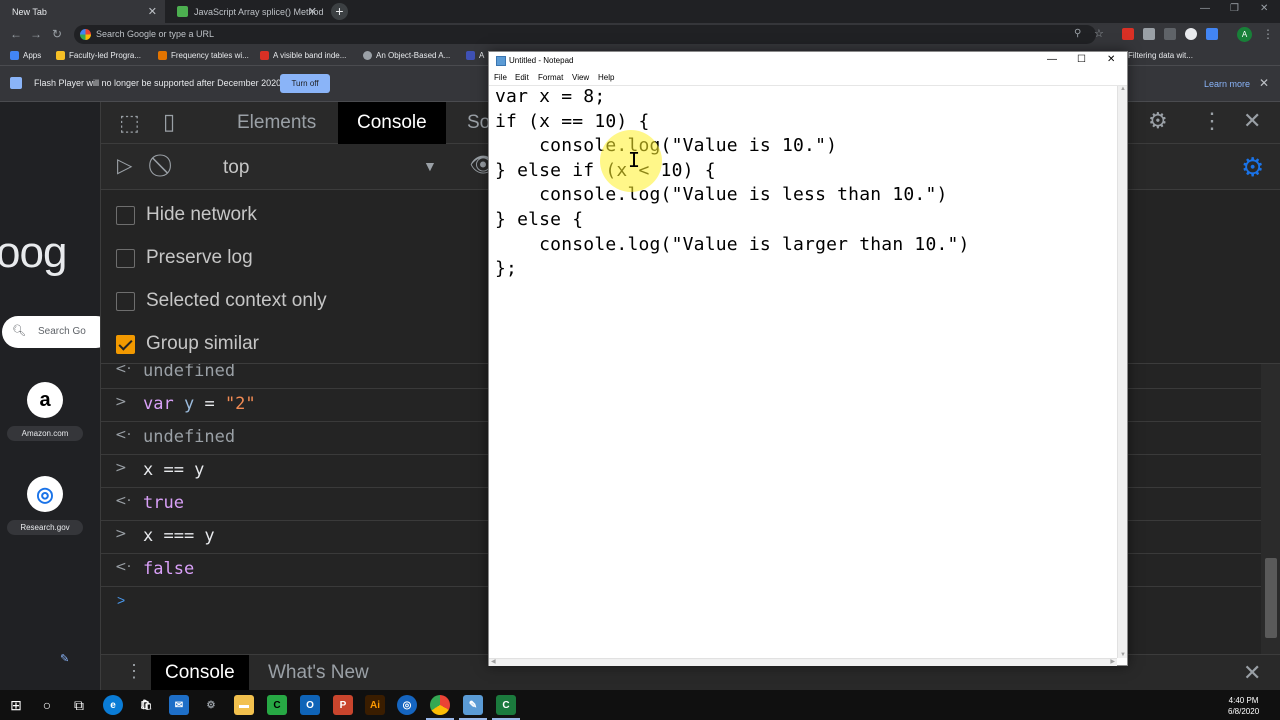 Image resolution: width=1280 pixels, height=720 pixels. I want to click on notepad-menu-bar: File Edit Format View Help, so click(808, 78).